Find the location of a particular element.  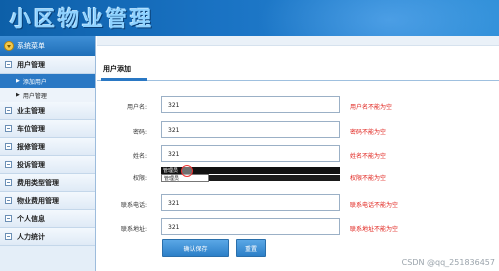

password-input: 321 is located at coordinates (250, 129).